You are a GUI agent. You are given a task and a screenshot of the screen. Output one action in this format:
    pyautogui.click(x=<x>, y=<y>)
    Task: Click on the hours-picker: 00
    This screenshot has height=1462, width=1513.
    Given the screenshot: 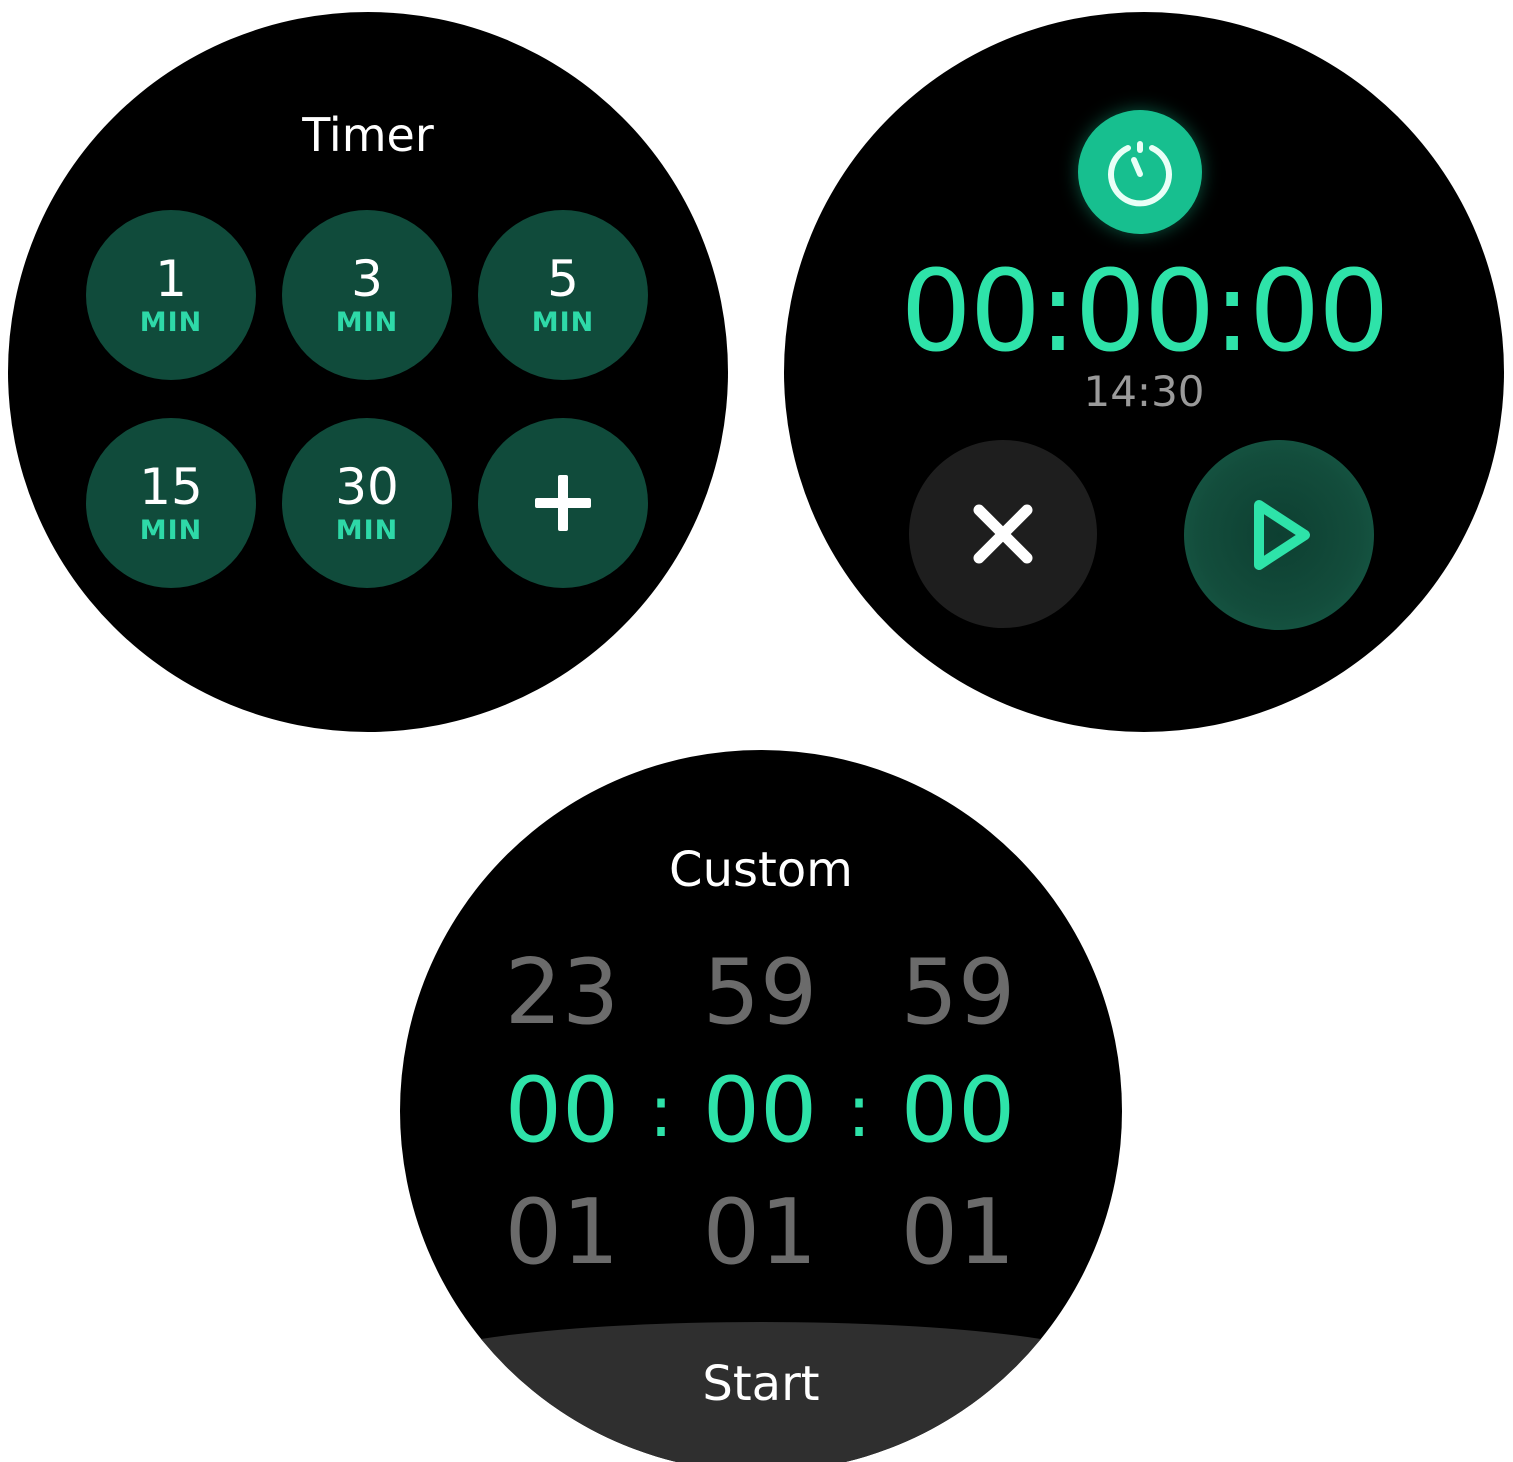 What is the action you would take?
    pyautogui.click(x=562, y=1111)
    